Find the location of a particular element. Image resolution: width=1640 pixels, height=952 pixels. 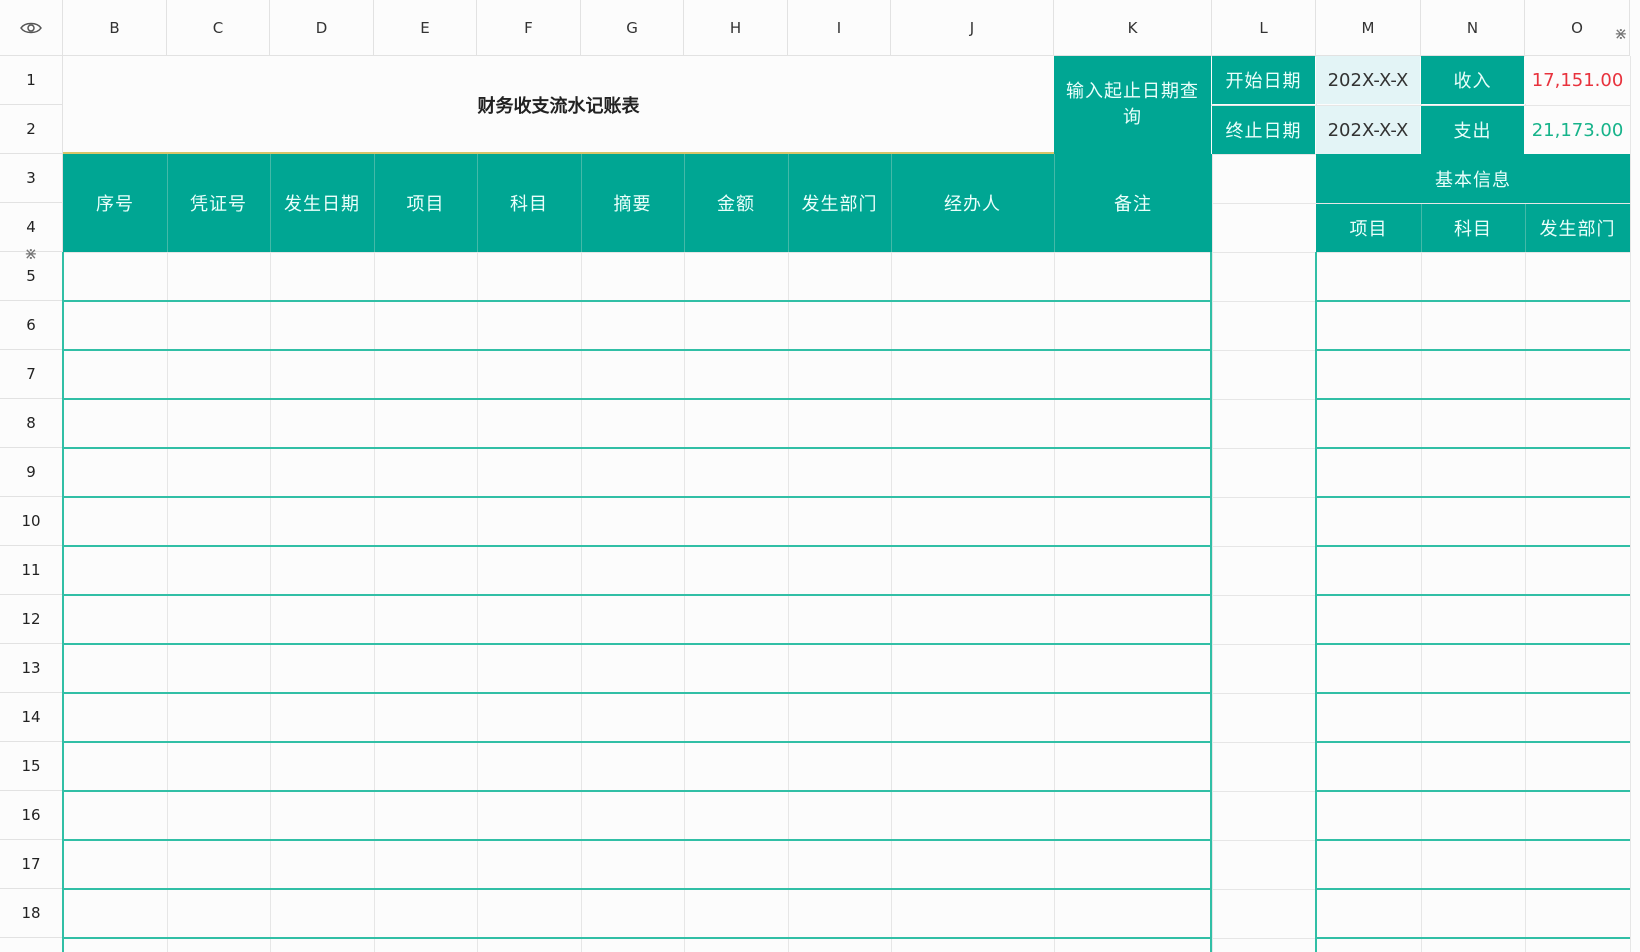

main-table-header-cell: 序号 is located at coordinates (115, 203).